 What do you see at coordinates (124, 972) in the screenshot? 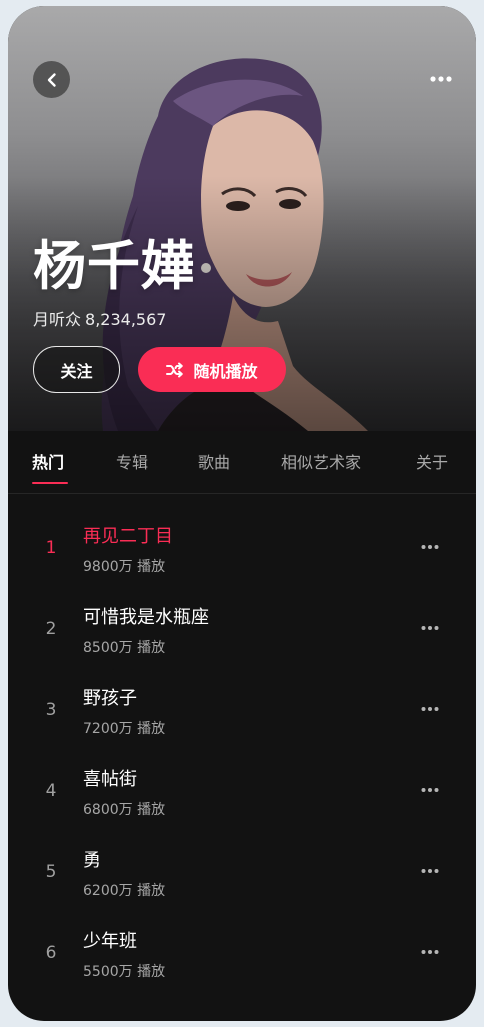
I see `song-play-count: 5500万 播放` at bounding box center [124, 972].